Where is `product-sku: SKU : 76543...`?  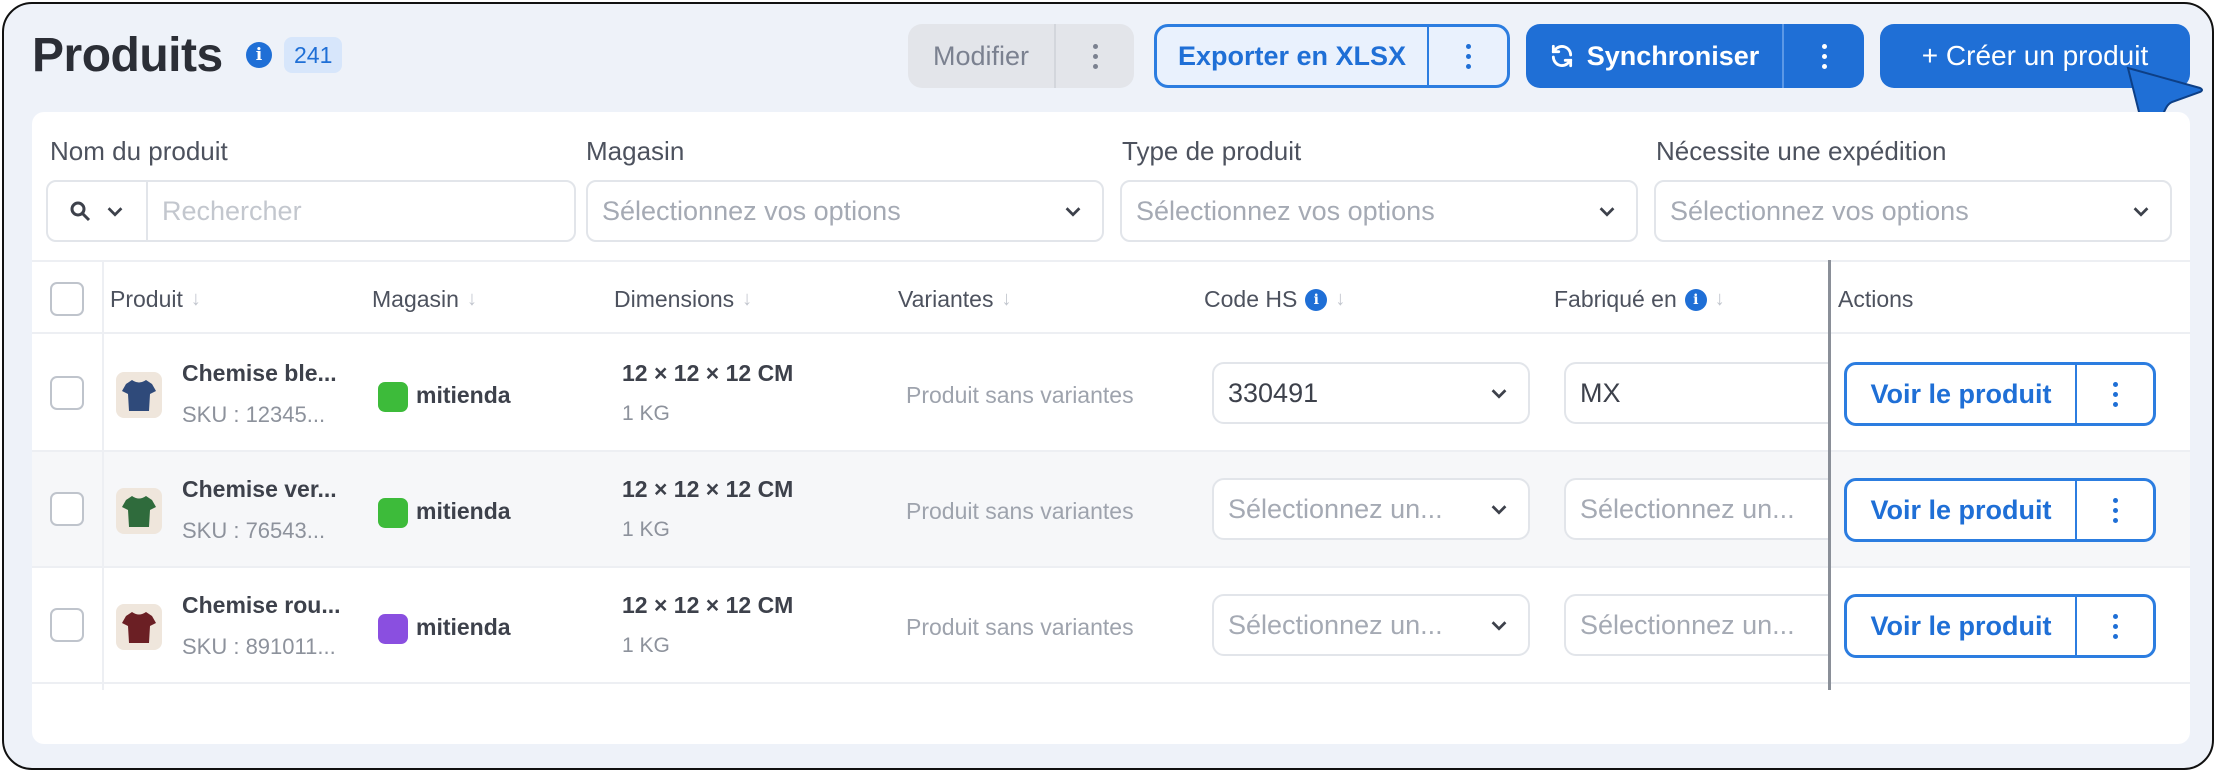 product-sku: SKU : 76543... is located at coordinates (254, 530).